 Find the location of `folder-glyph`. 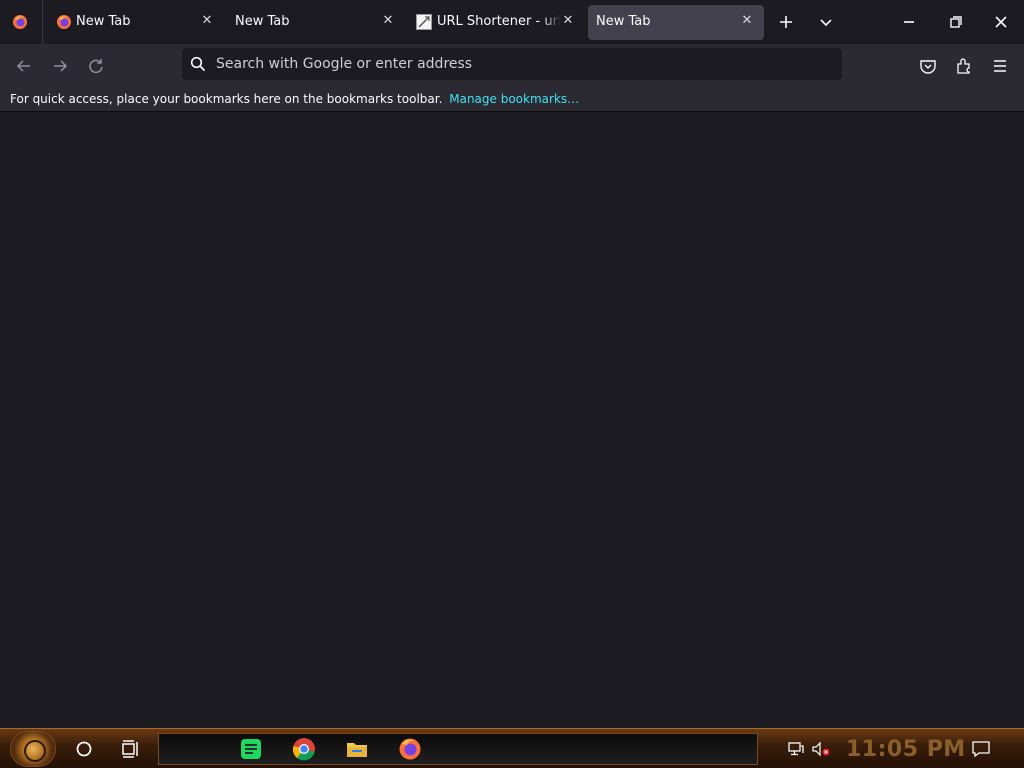

folder-glyph is located at coordinates (357, 750).